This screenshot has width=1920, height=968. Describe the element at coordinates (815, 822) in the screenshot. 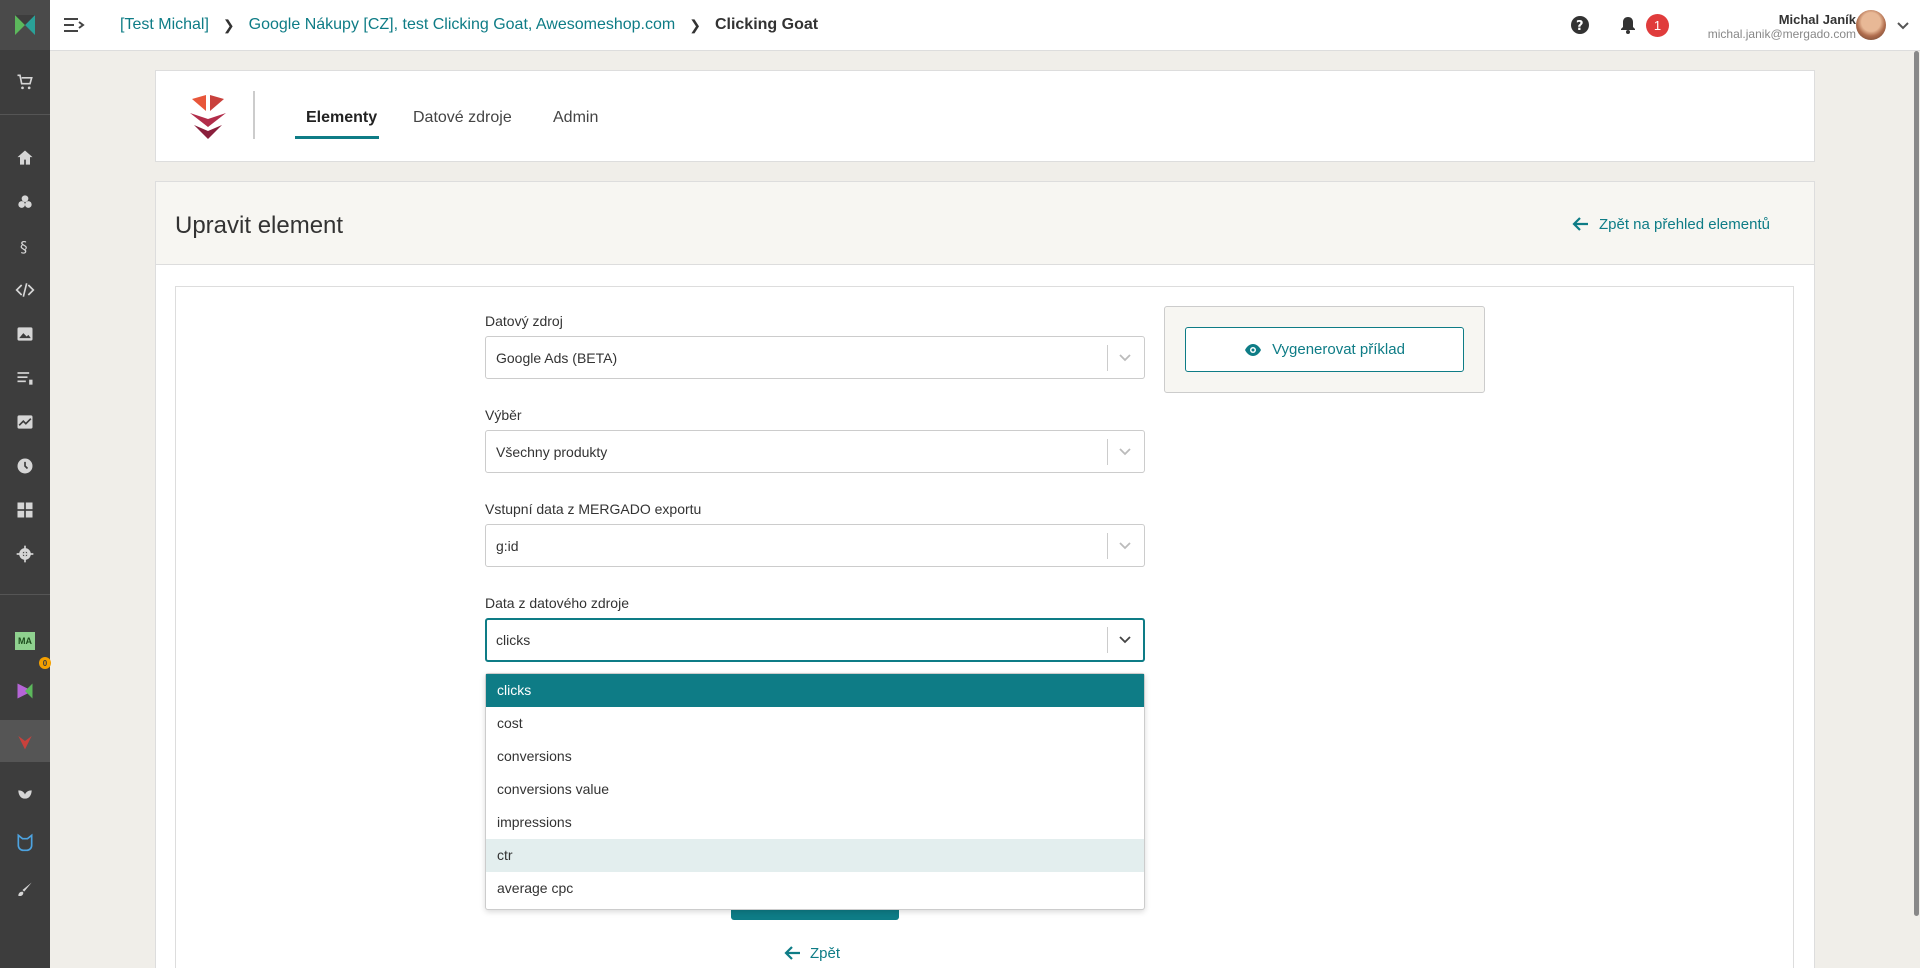

I see `dropdown-option-impressions: impressions` at that location.